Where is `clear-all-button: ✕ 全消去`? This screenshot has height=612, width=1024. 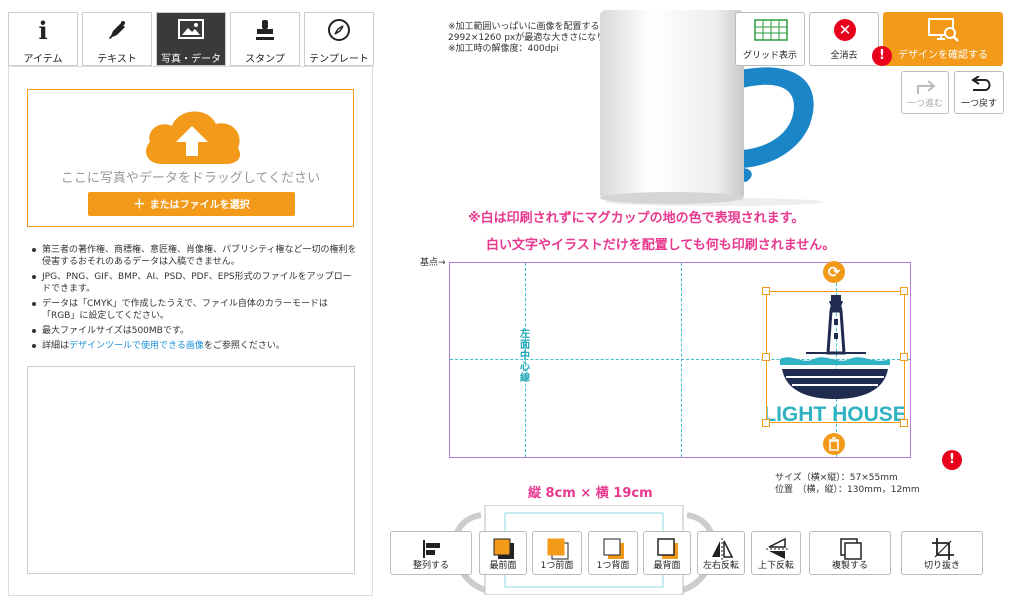
clear-all-button: ✕ 全消去 is located at coordinates (844, 39).